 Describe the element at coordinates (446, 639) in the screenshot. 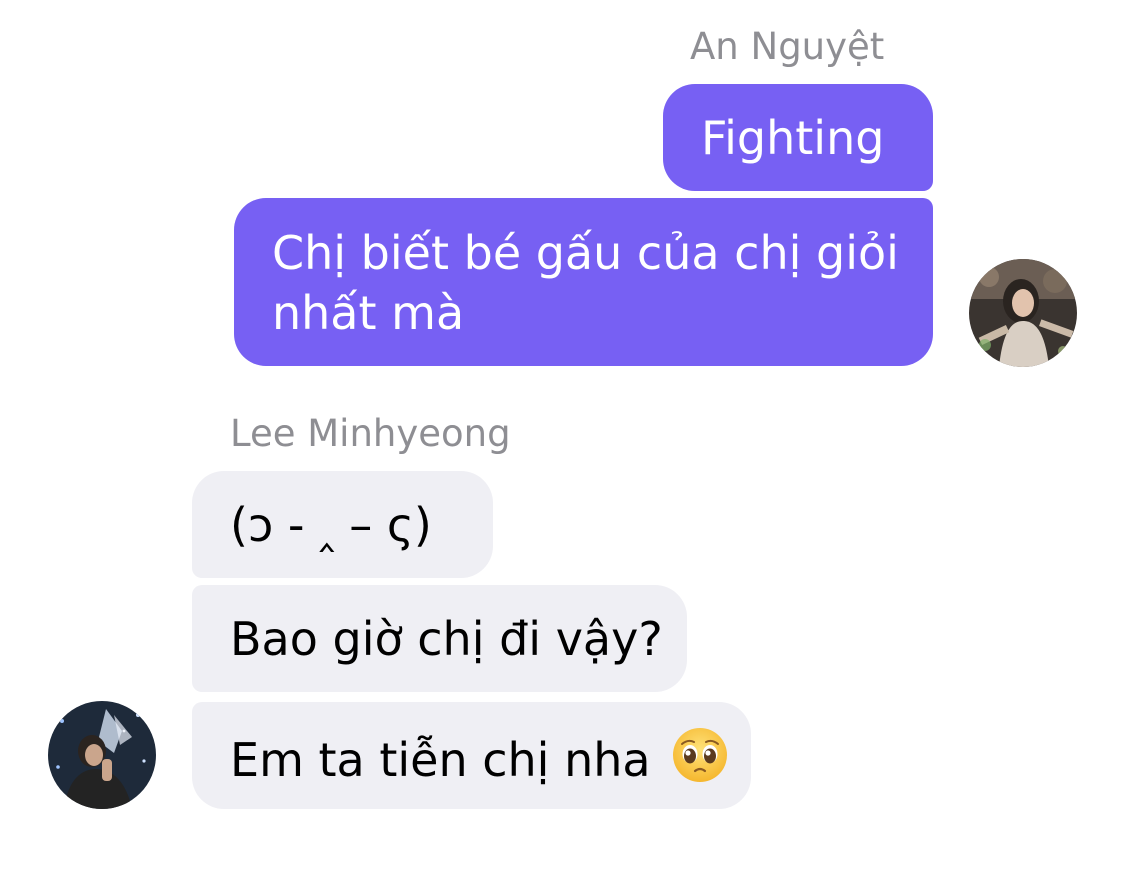

I see `message-text: Bao giờ chị đi vậy?` at that location.